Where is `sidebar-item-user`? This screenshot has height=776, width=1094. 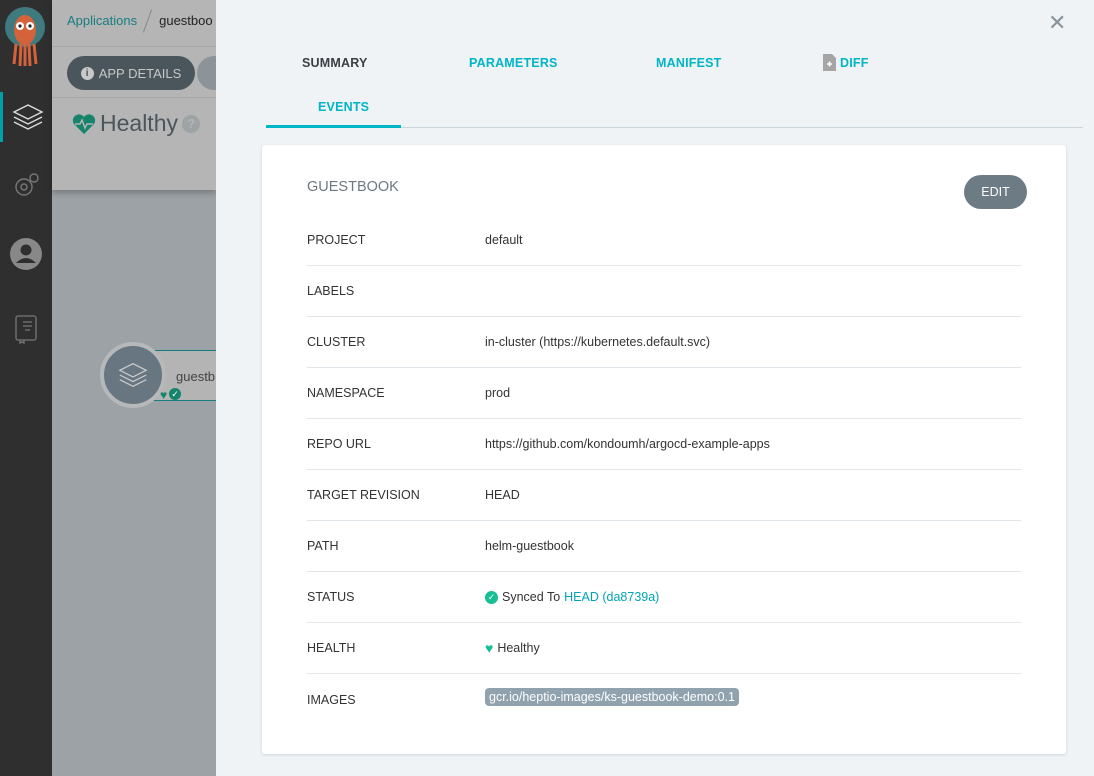 sidebar-item-user is located at coordinates (26, 254).